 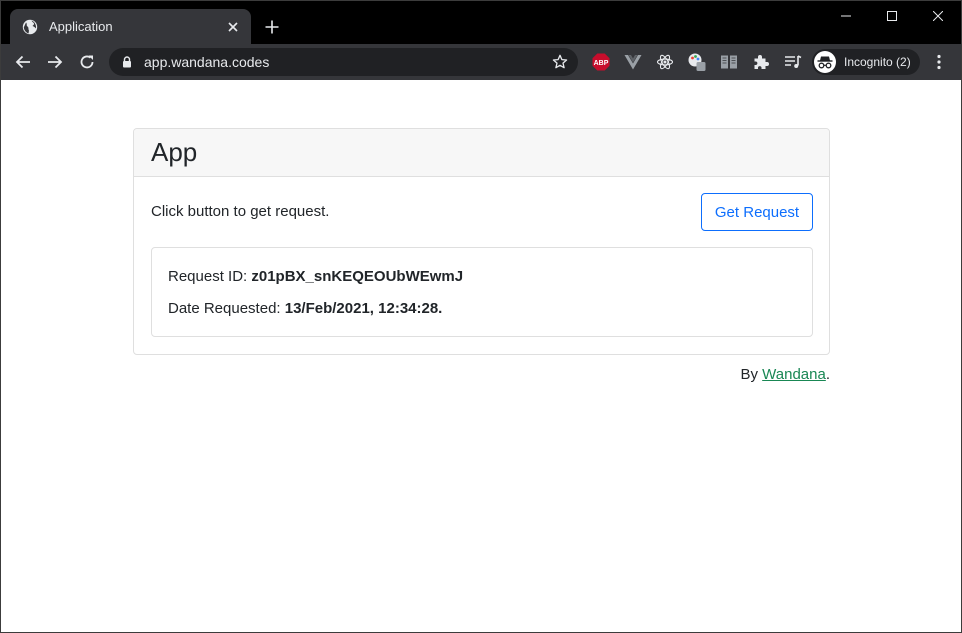 What do you see at coordinates (481, 153) in the screenshot?
I see `card-header: App` at bounding box center [481, 153].